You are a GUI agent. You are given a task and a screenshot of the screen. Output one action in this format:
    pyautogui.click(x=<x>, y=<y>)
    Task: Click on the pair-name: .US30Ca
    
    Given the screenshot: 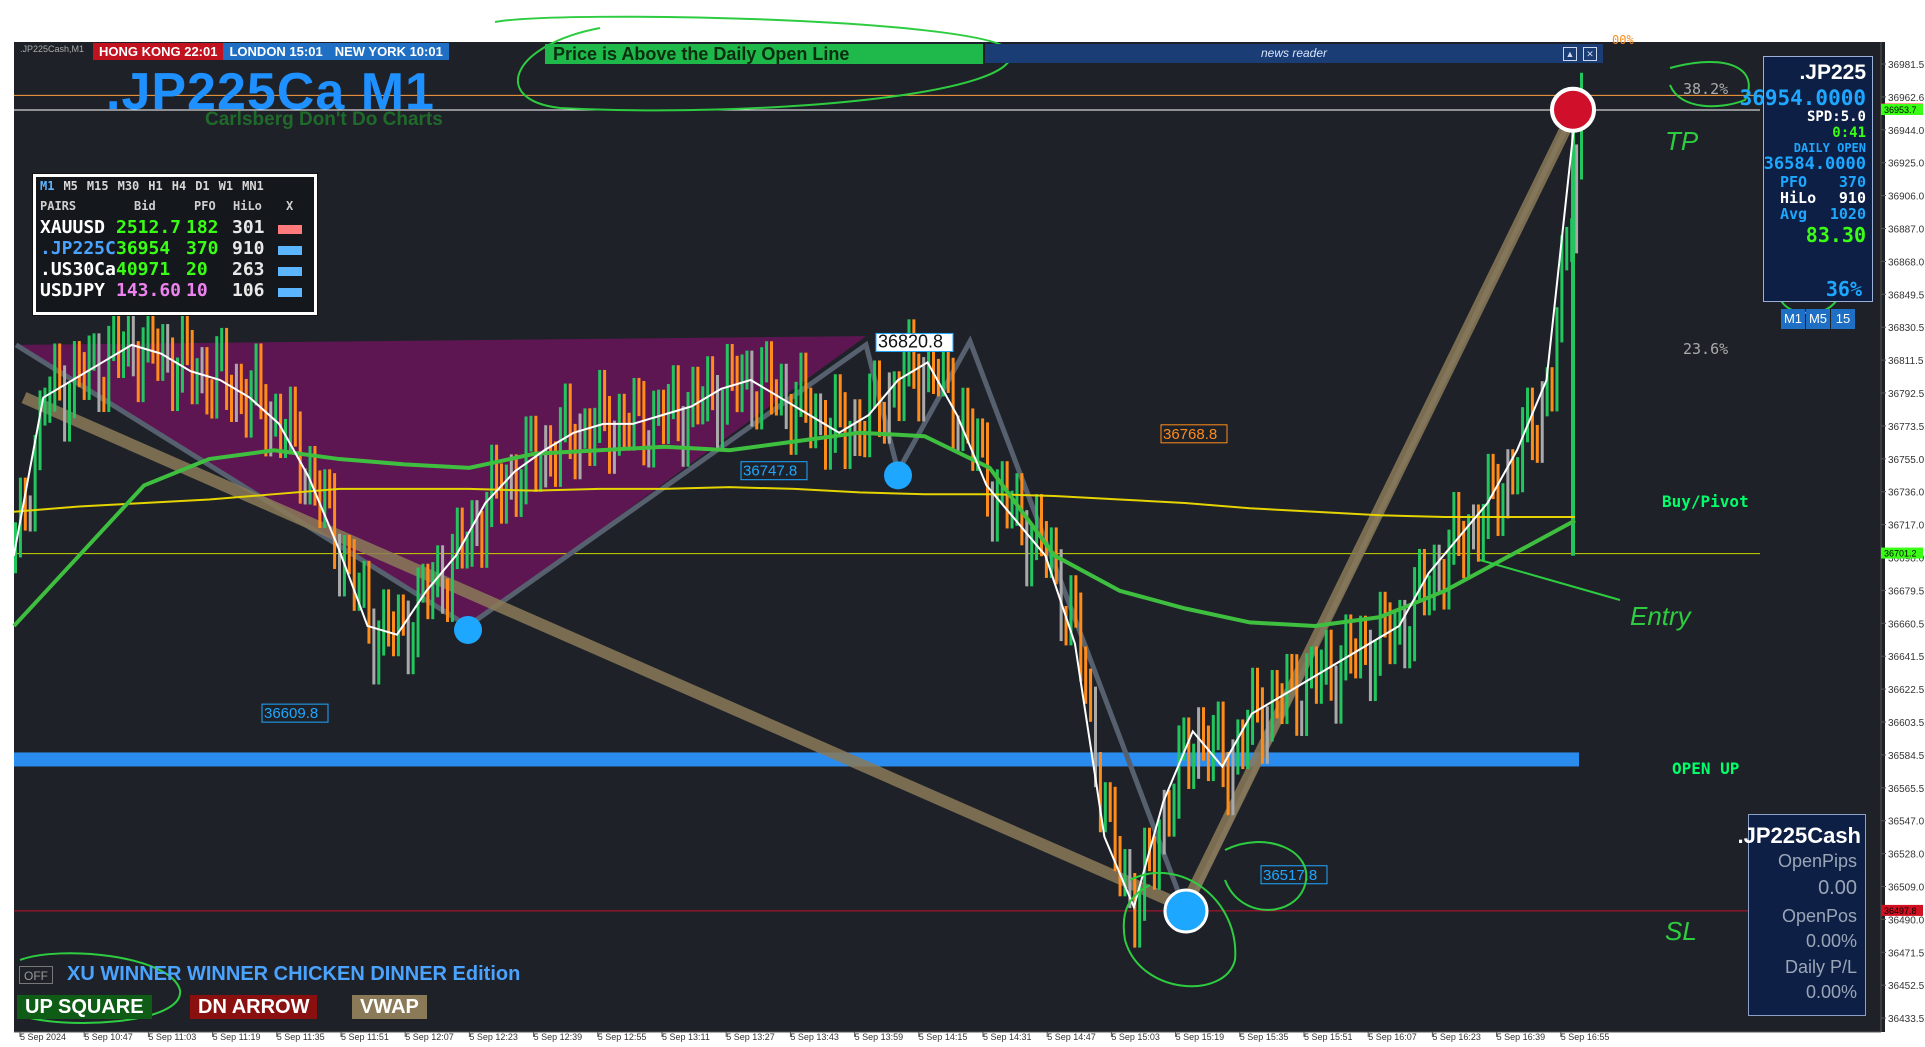 What is the action you would take?
    pyautogui.click(x=78, y=269)
    